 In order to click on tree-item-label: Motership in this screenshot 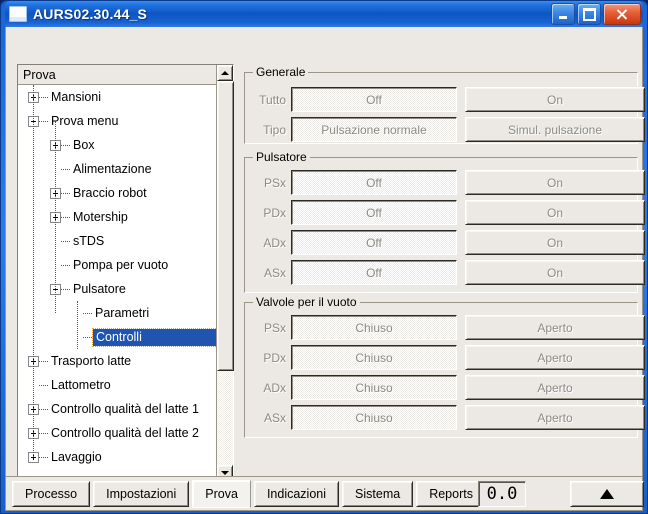, I will do `click(100, 217)`.